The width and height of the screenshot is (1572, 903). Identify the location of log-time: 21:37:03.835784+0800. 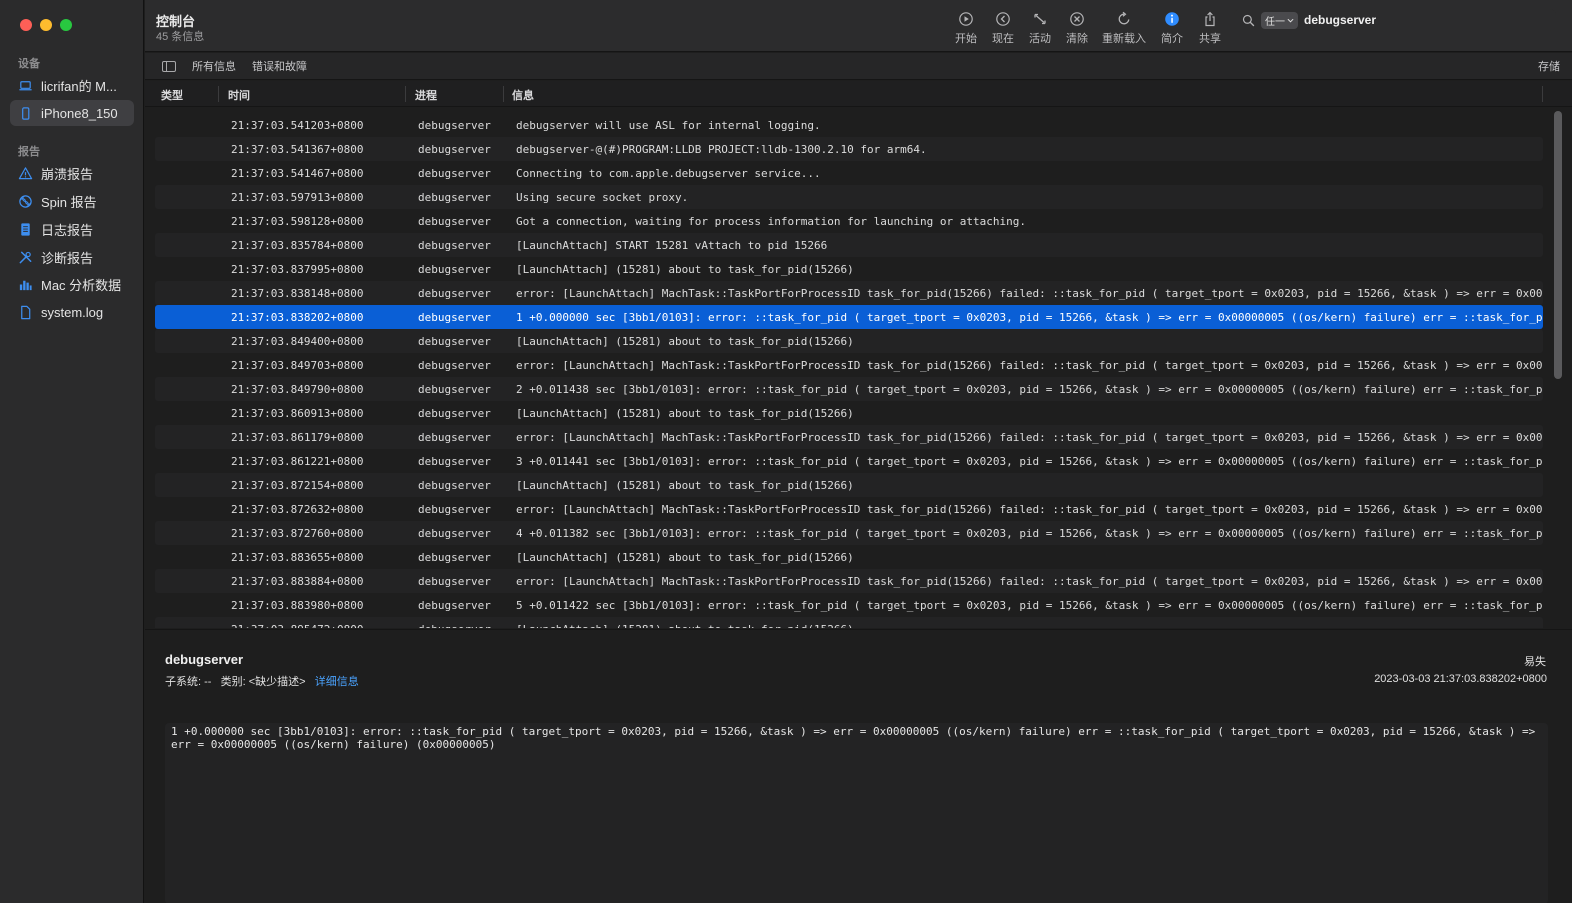
(297, 245).